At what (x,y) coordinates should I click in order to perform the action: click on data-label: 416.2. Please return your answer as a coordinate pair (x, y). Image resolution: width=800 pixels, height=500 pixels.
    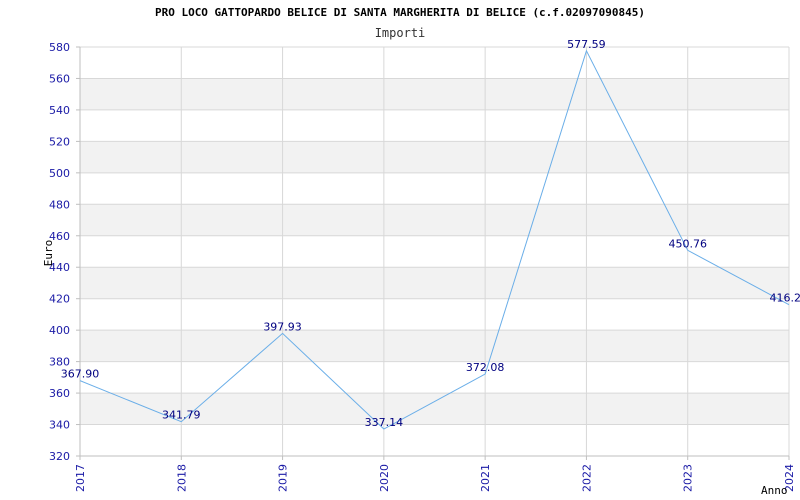
    Looking at the image, I should click on (785, 298).